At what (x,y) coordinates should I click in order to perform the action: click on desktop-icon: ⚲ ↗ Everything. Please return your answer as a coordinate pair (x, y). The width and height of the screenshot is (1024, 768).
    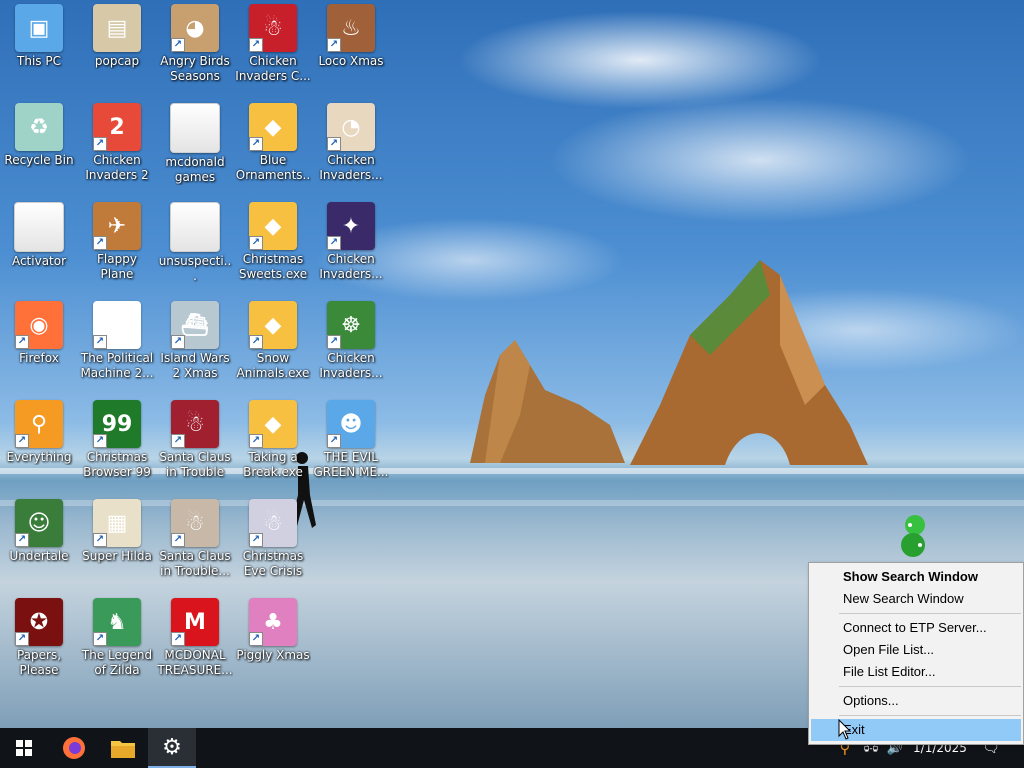
    Looking at the image, I should click on (39, 432).